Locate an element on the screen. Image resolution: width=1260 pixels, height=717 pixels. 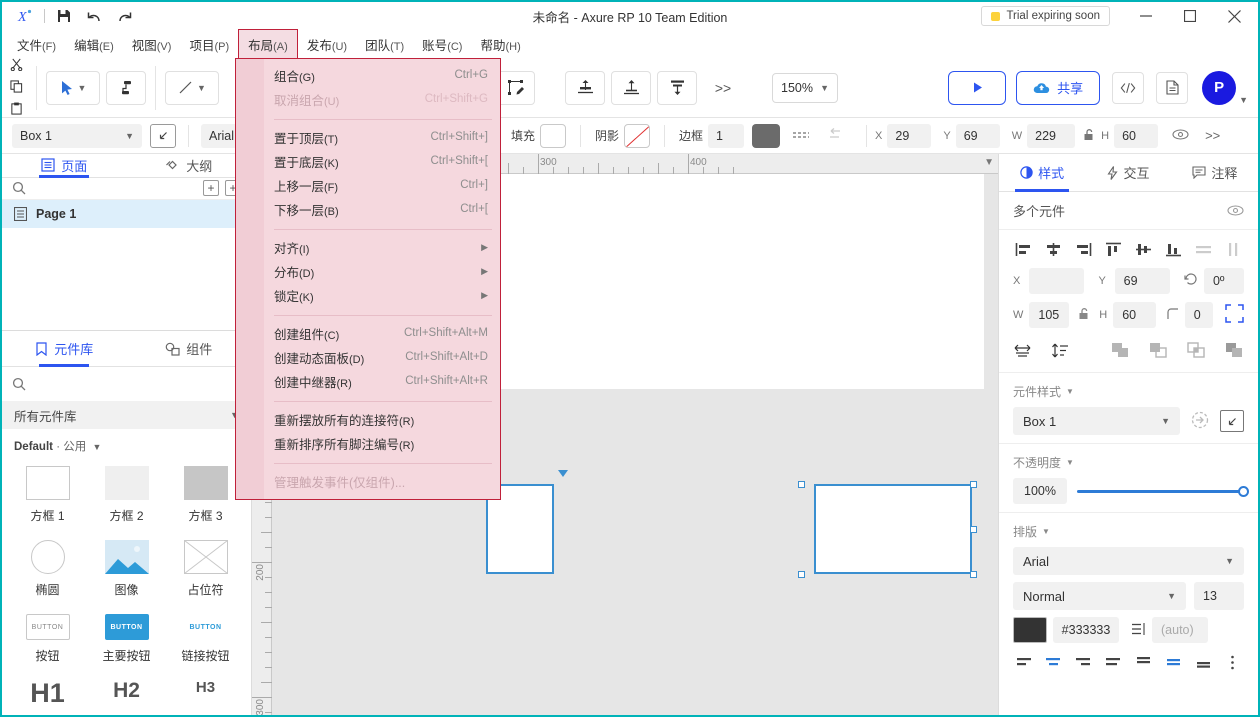
align-center-horizontal-icon is located at coordinates (1053, 249).